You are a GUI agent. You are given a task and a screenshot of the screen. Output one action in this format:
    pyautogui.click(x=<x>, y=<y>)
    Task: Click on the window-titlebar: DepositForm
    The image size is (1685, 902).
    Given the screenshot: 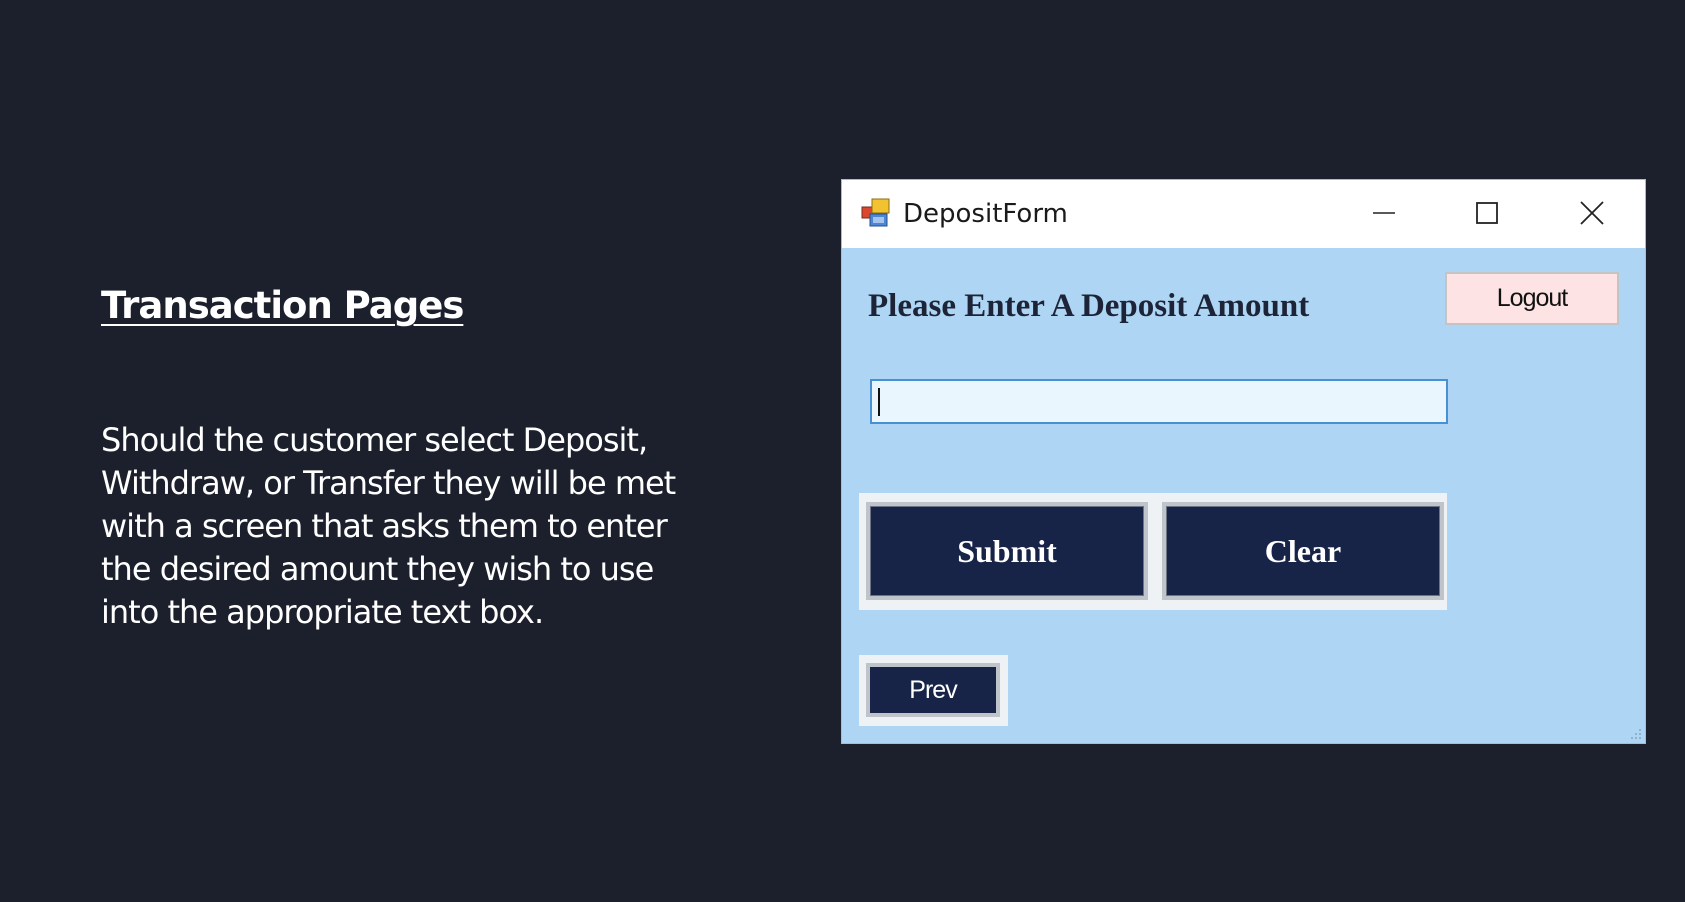 What is the action you would take?
    pyautogui.click(x=1243, y=214)
    